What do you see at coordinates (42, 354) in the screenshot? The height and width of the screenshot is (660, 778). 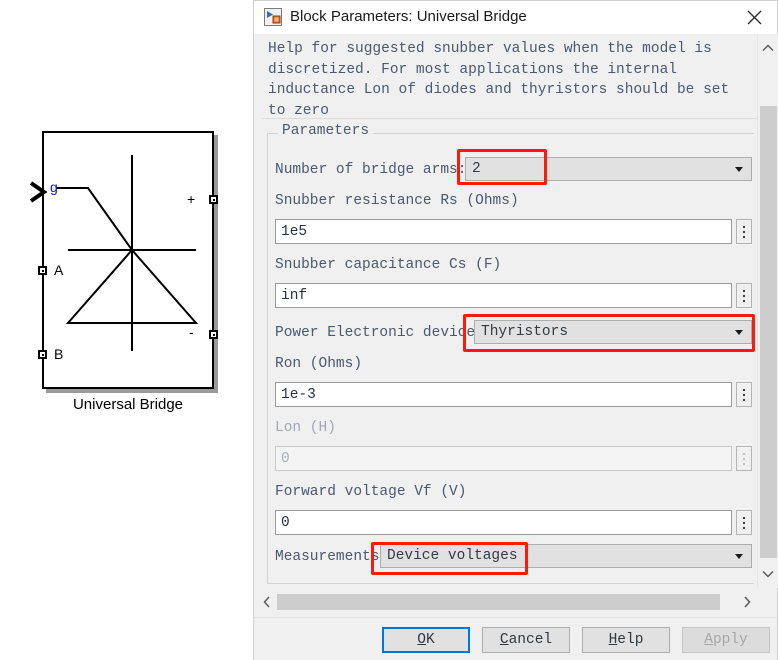 I see `port-marker-b` at bounding box center [42, 354].